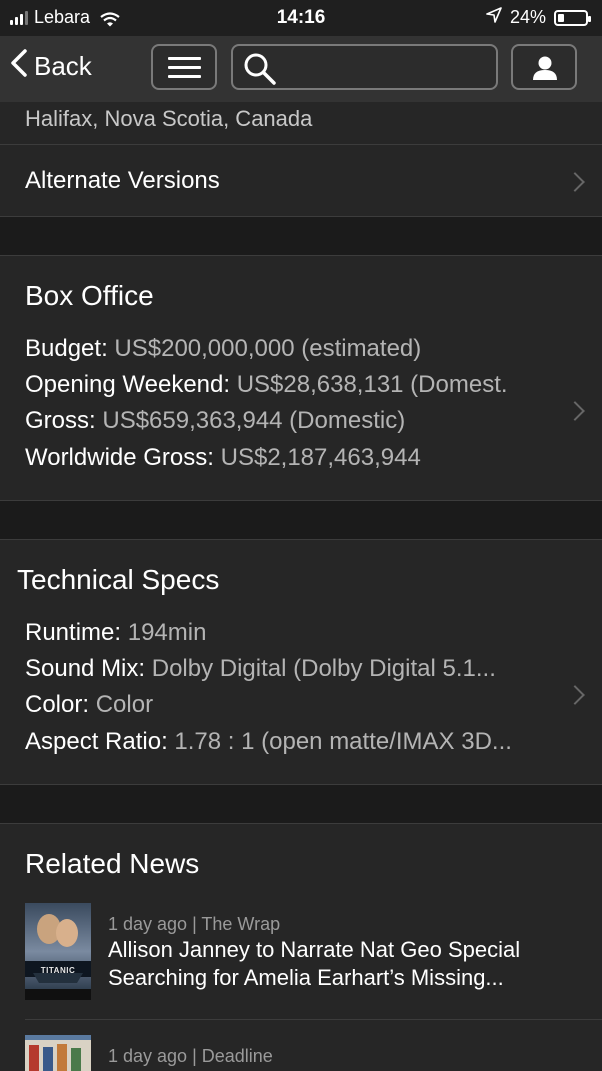  Describe the element at coordinates (545, 70) in the screenshot. I see `user-icon` at that location.